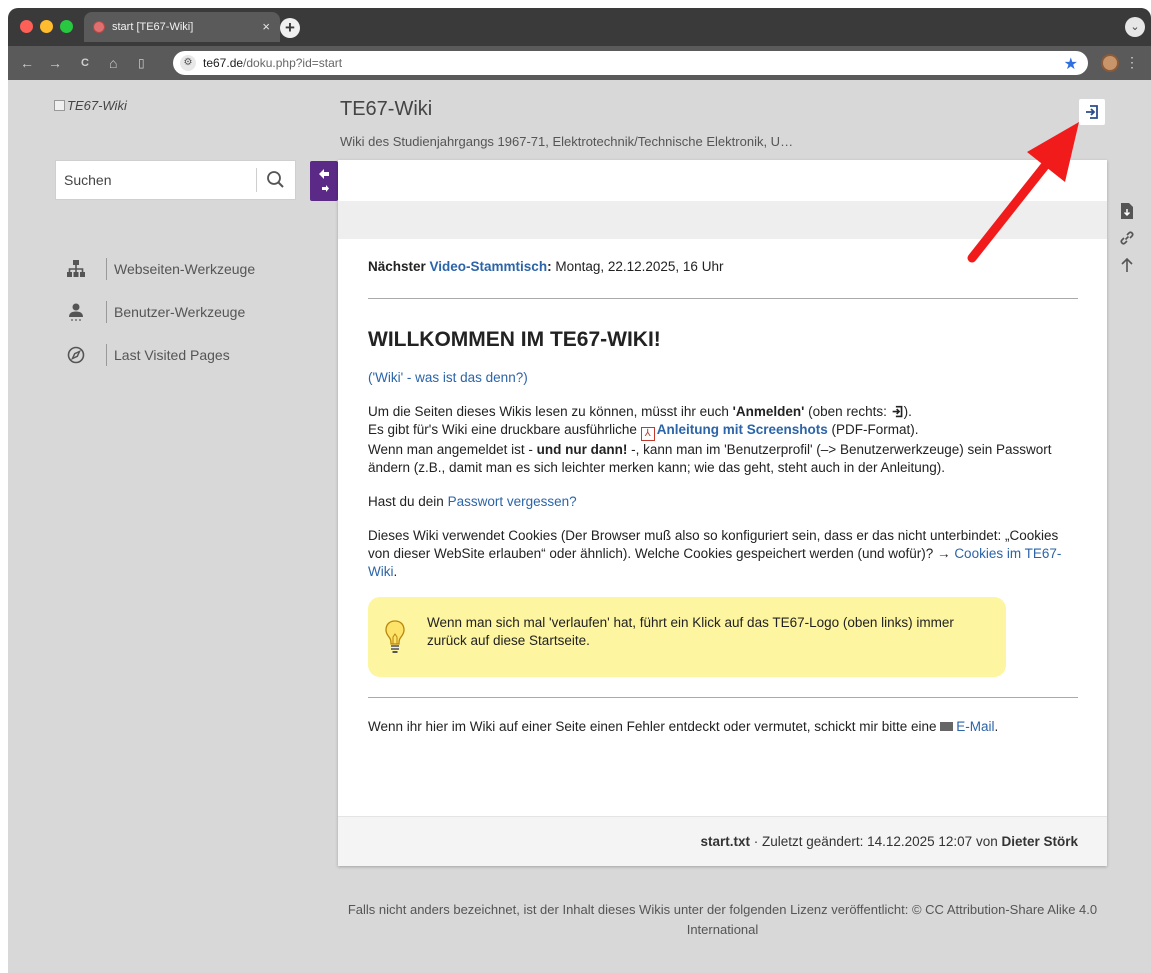  What do you see at coordinates (722, 220) in the screenshot?
I see `page-toolbar-strip` at bounding box center [722, 220].